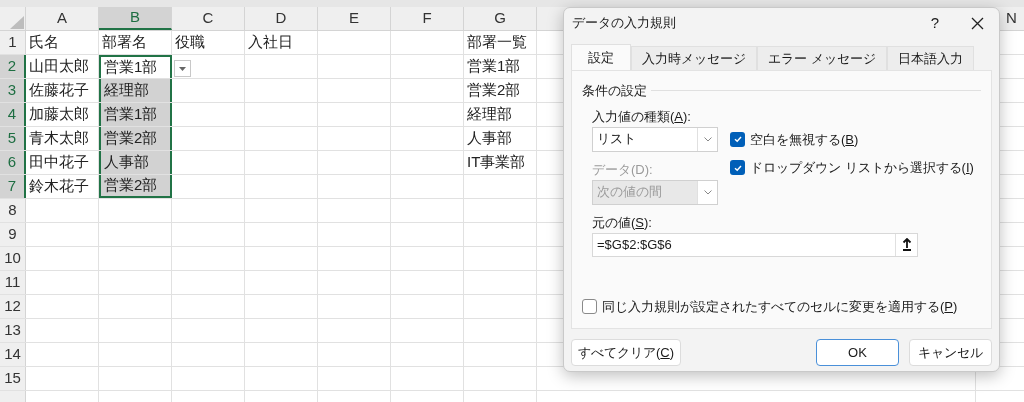 This screenshot has width=1024, height=402. What do you see at coordinates (281, 42) in the screenshot?
I see `table-cell: 入社日` at bounding box center [281, 42].